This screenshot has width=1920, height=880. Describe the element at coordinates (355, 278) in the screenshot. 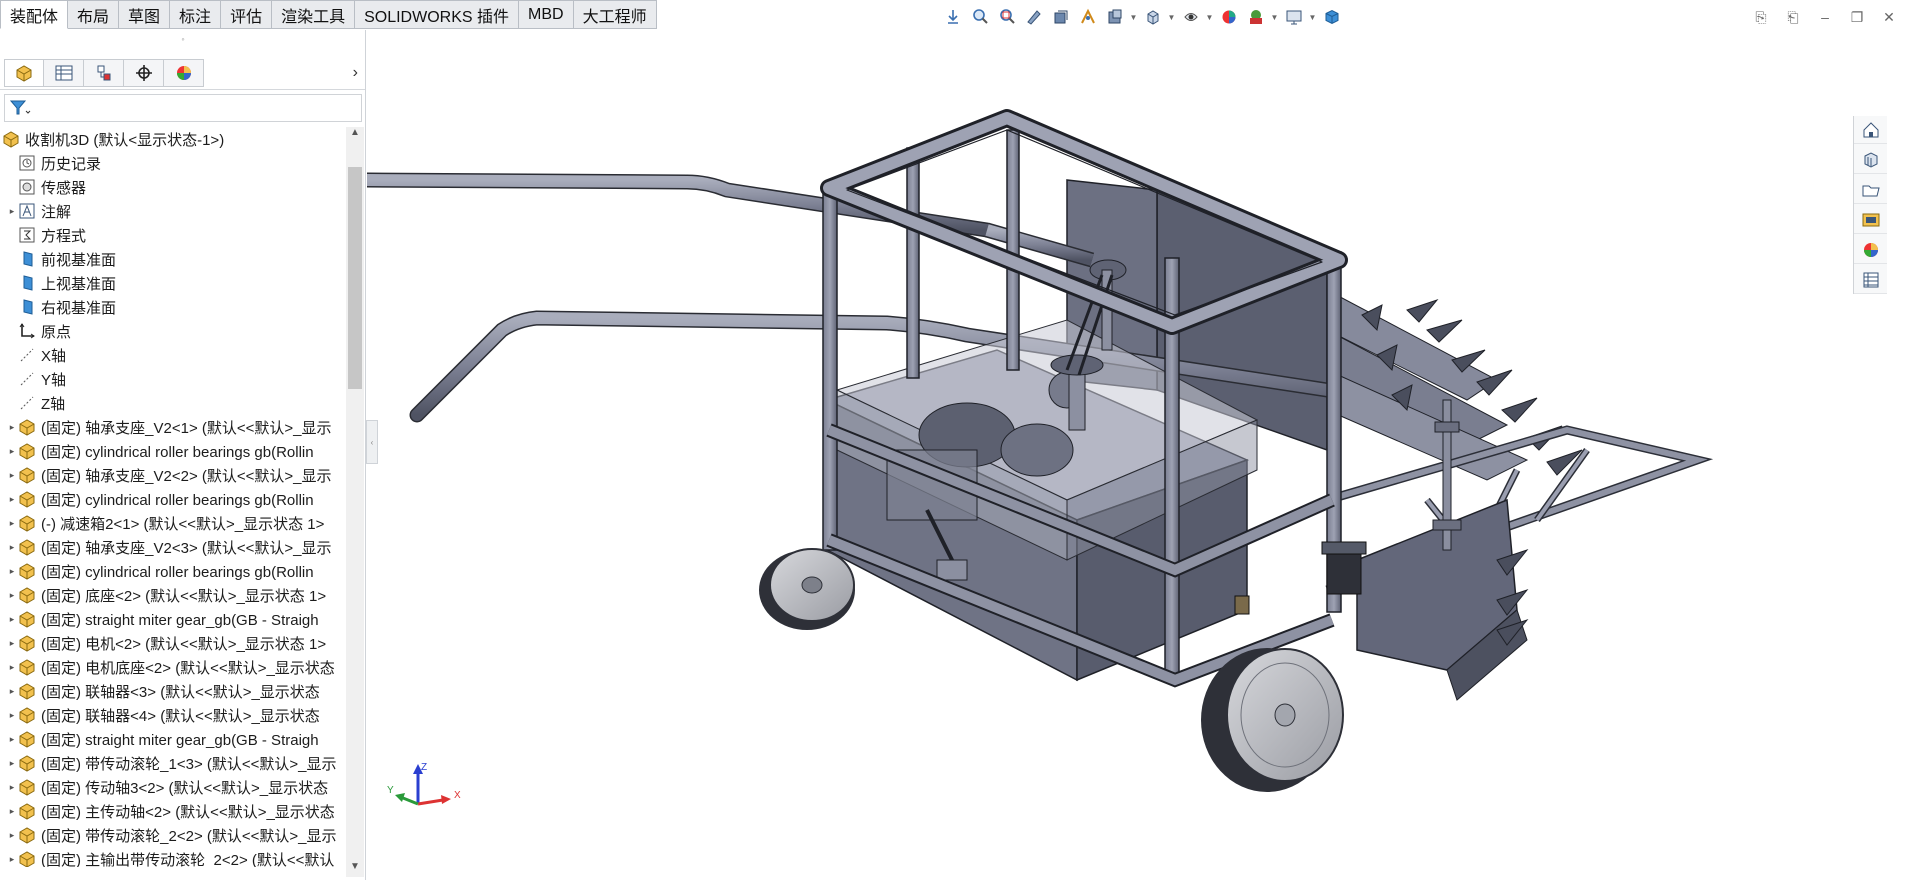

I see `scroll-thumb` at that location.